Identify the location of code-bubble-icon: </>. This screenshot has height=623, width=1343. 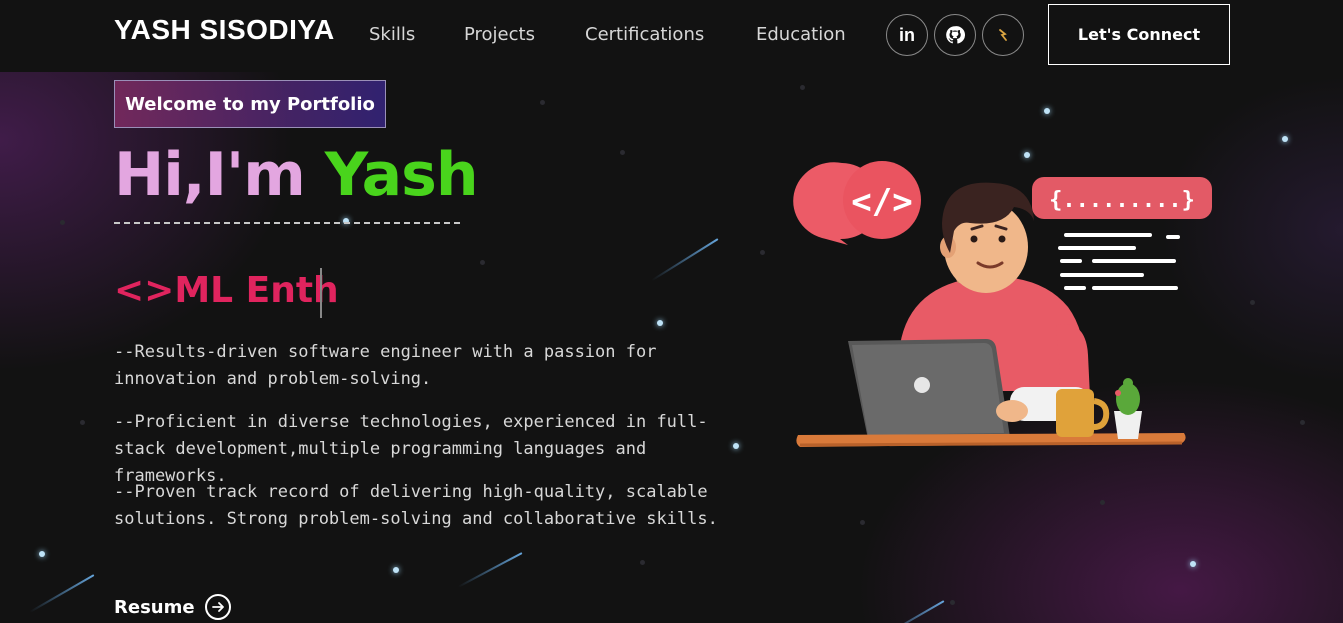
(857, 203).